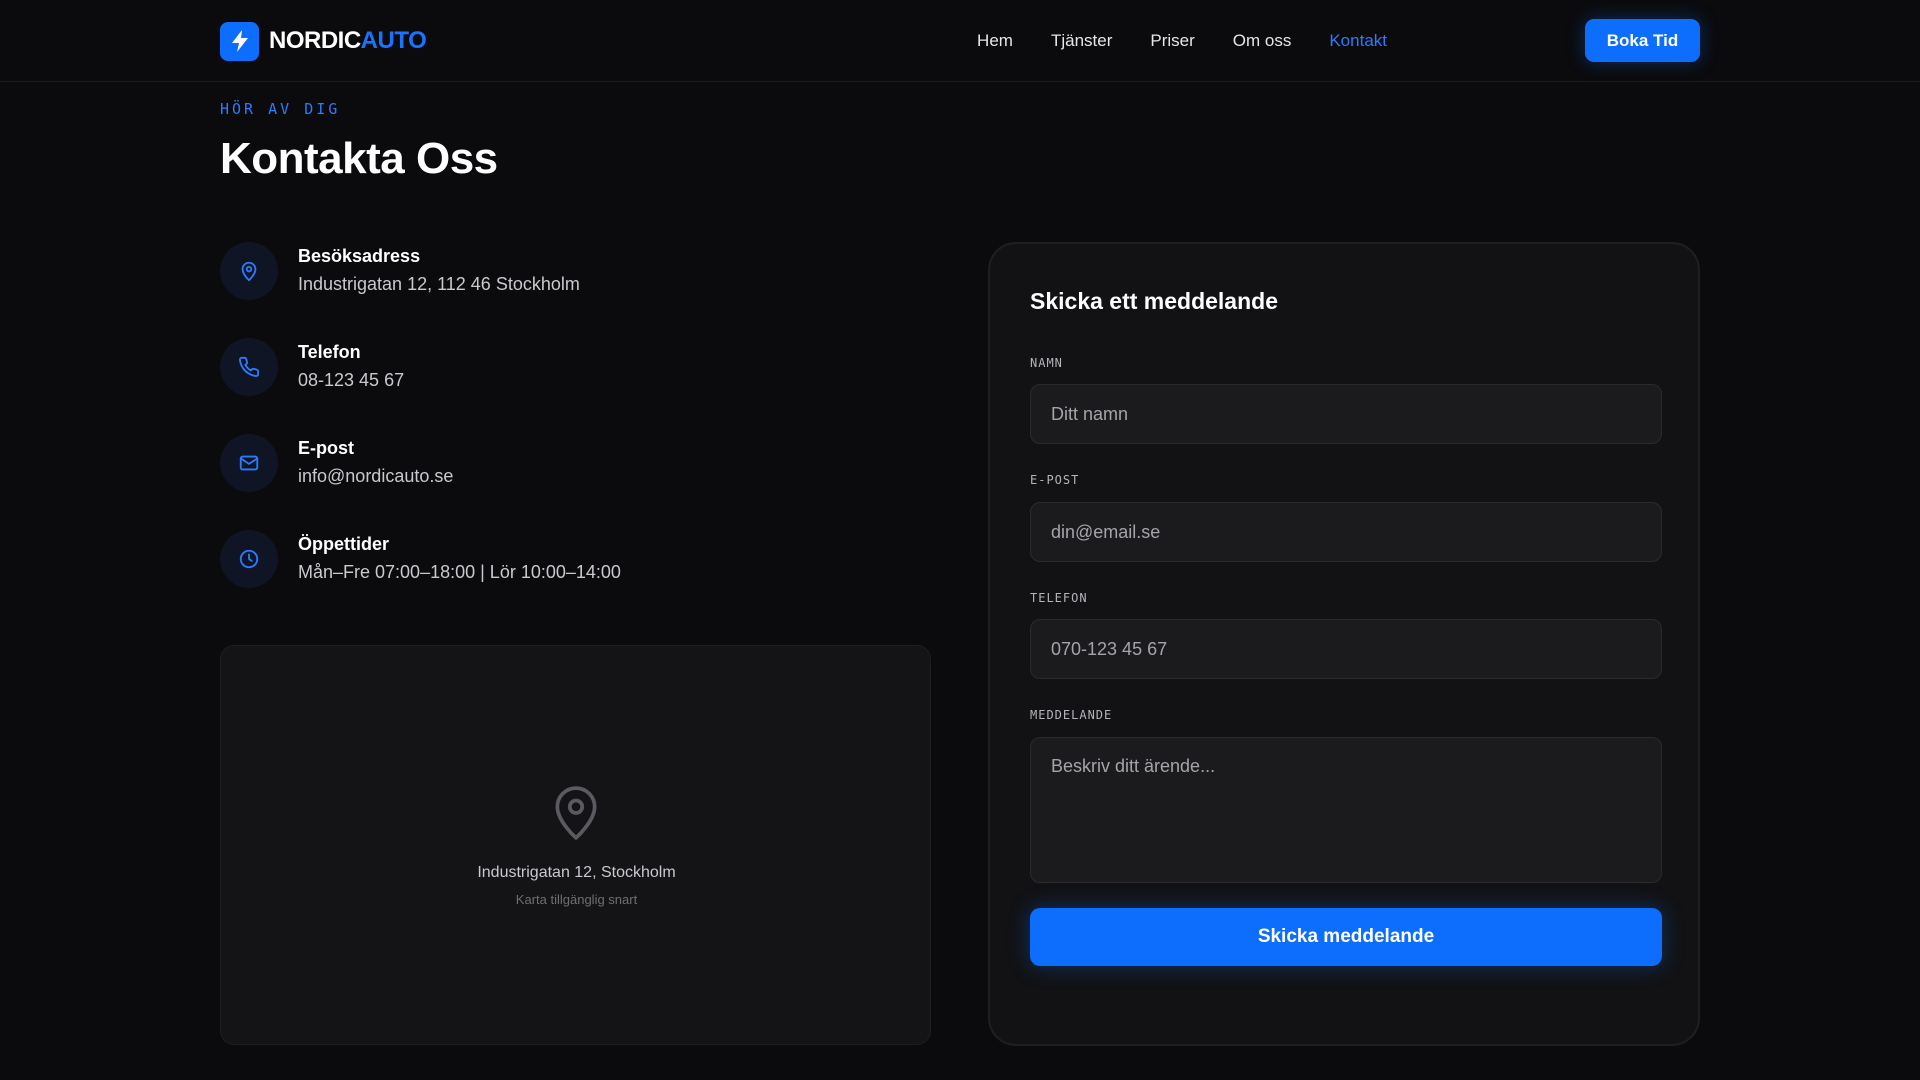 This screenshot has width=1920, height=1080. I want to click on mail-icon, so click(249, 463).